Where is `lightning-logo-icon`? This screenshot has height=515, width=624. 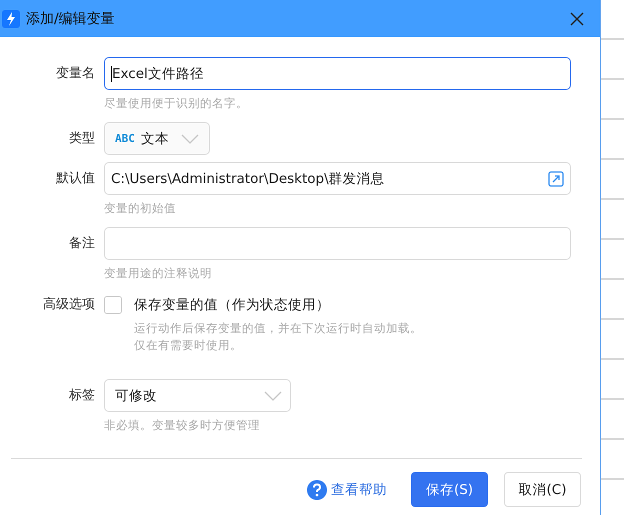
lightning-logo-icon is located at coordinates (11, 19).